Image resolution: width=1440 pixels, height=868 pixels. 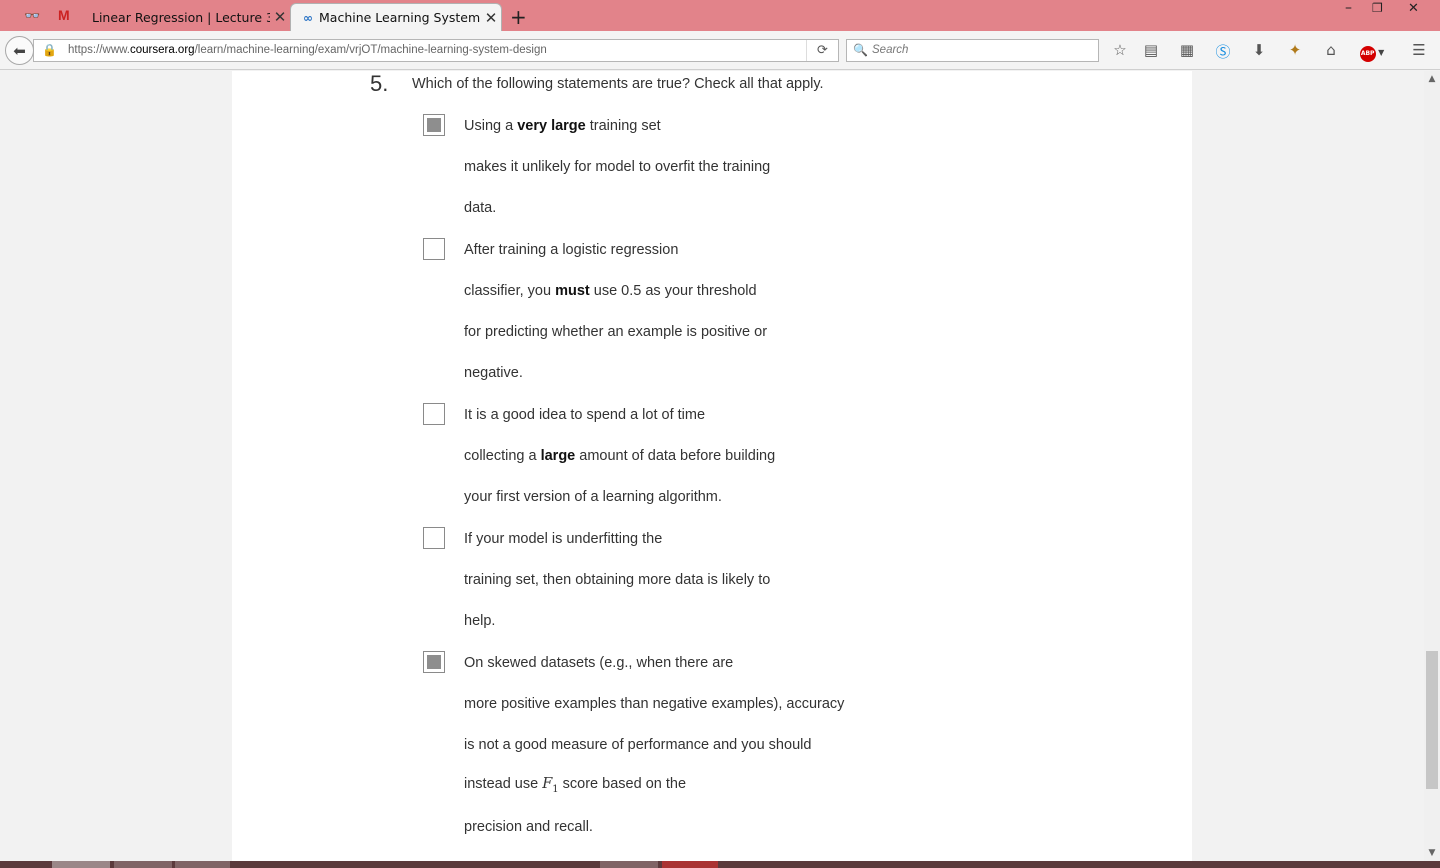 I want to click on reading-list-icon: ▤, so click(x=1151, y=50).